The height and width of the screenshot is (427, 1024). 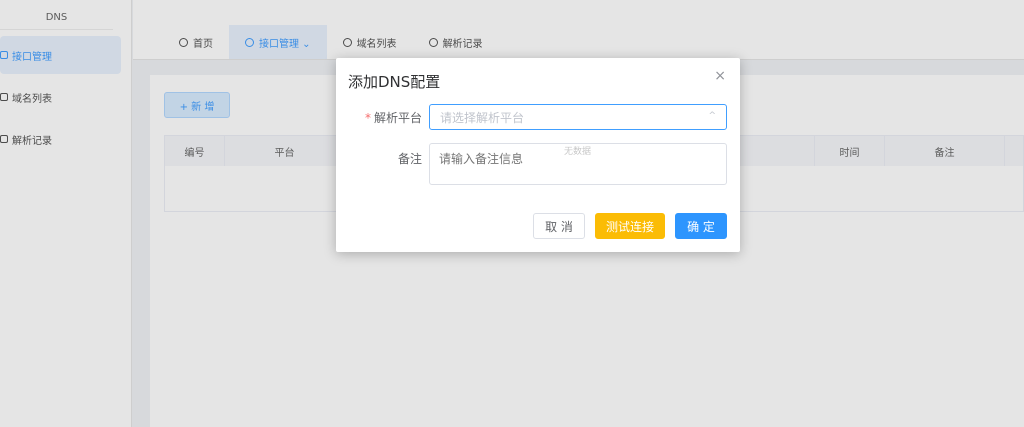 I want to click on required-mark: *, so click(x=367, y=118).